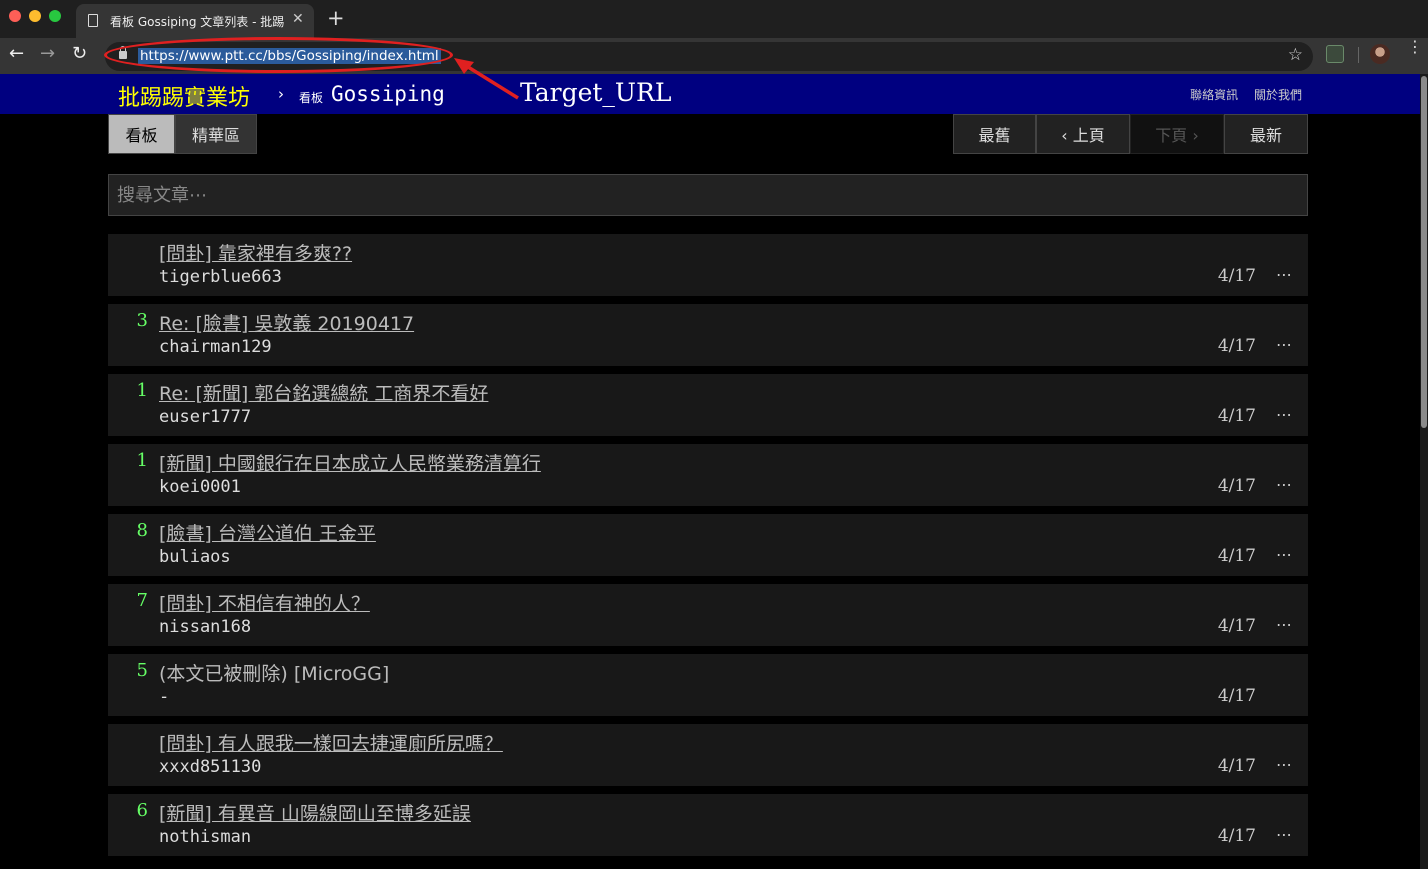 The width and height of the screenshot is (1428, 869). What do you see at coordinates (708, 615) in the screenshot?
I see `list-item: 7 [問卦] 不相信有神的人？ nissan168 4/17 ⋯` at bounding box center [708, 615].